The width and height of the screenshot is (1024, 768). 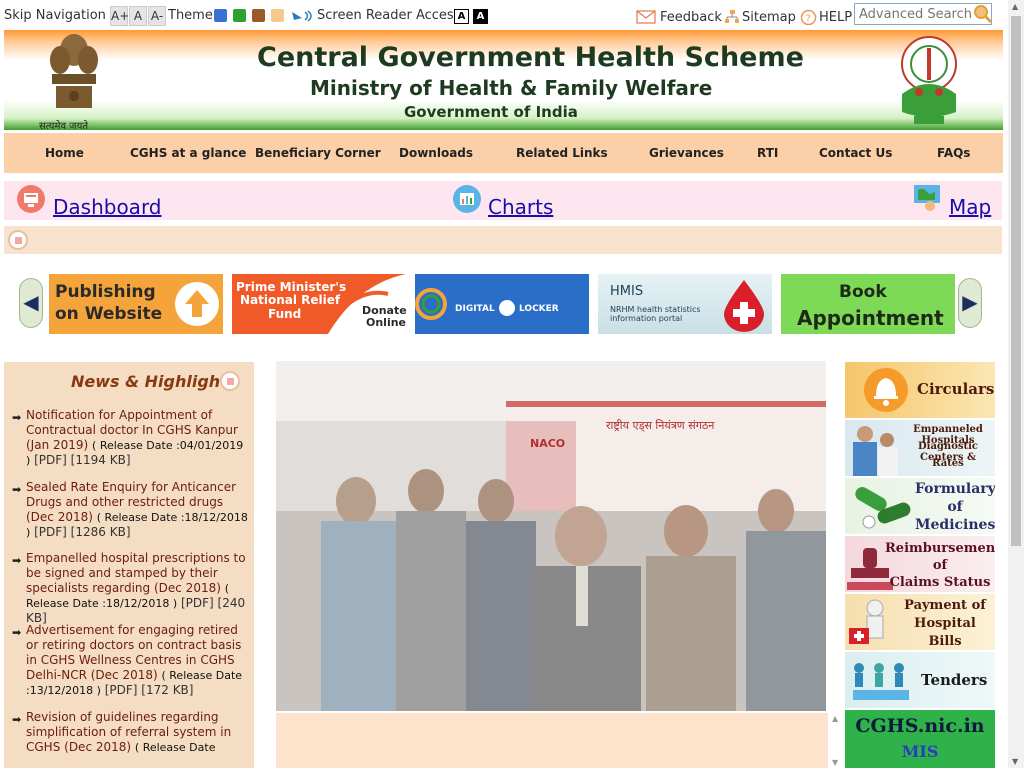 I want to click on reimbursement-line1: Reimbursement, so click(x=940, y=548).